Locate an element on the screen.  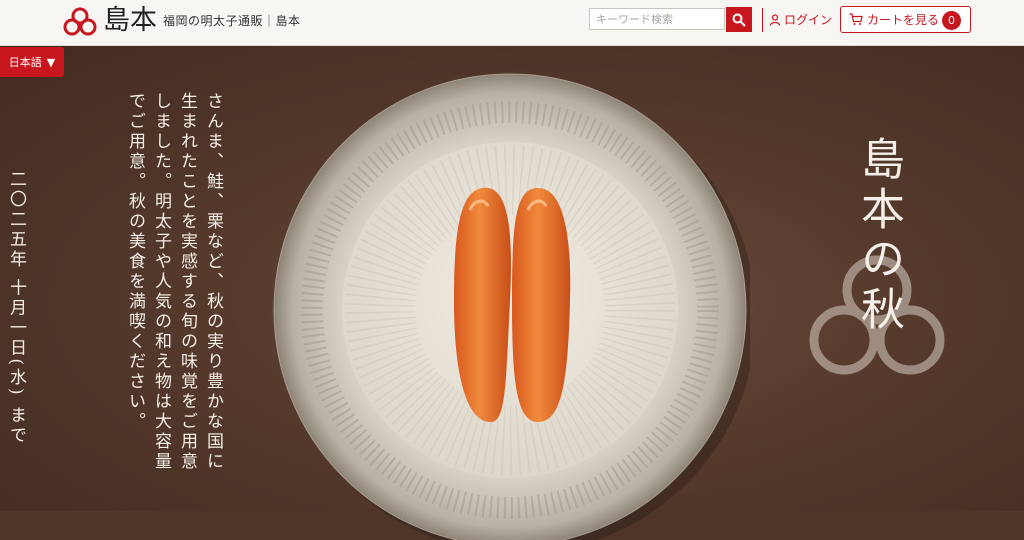
cart-button: カートを見る 0 is located at coordinates (905, 19).